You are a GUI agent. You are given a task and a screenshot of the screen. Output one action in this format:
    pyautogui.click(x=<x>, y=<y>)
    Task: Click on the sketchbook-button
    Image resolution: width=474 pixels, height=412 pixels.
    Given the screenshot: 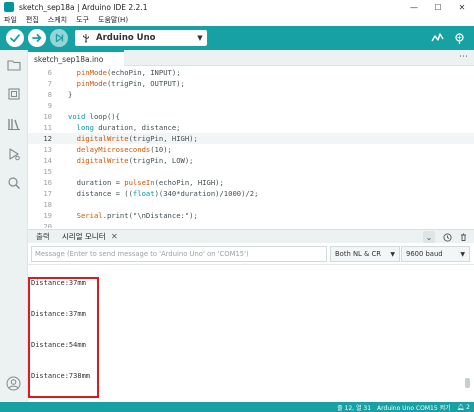 What is the action you would take?
    pyautogui.click(x=14, y=65)
    